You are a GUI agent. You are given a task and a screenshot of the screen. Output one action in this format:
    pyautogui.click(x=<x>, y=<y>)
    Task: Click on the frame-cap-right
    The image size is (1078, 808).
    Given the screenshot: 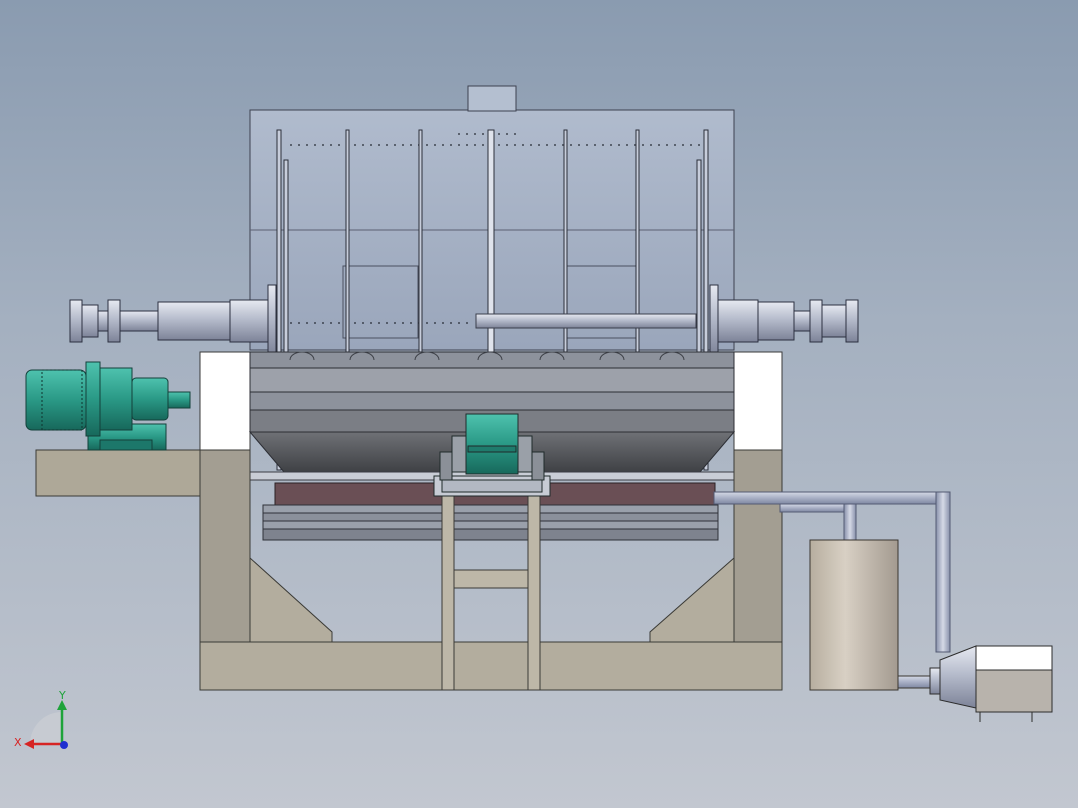 What is the action you would take?
    pyautogui.click(x=758, y=401)
    